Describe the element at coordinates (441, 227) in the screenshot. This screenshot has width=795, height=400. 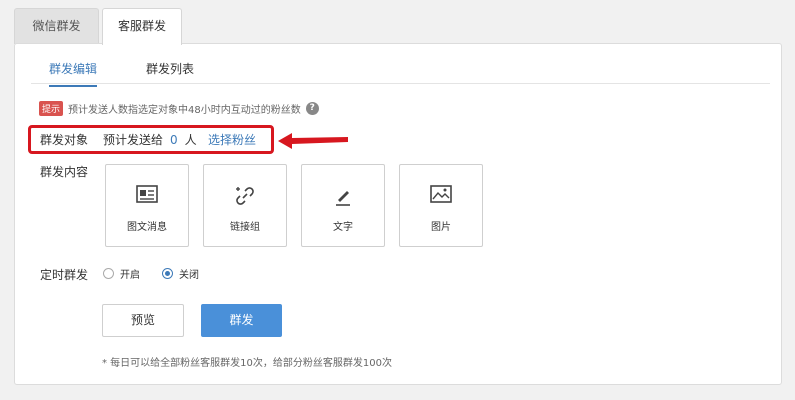
I see `card-label: 图片` at that location.